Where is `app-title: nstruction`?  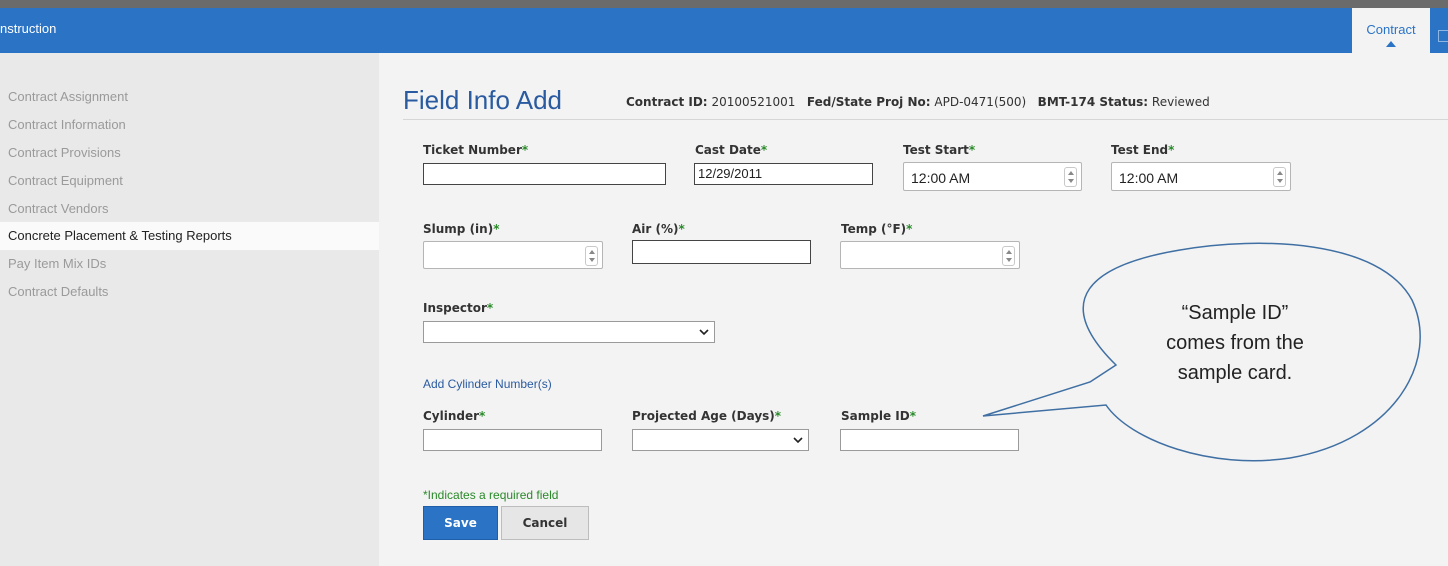 app-title: nstruction is located at coordinates (28, 28).